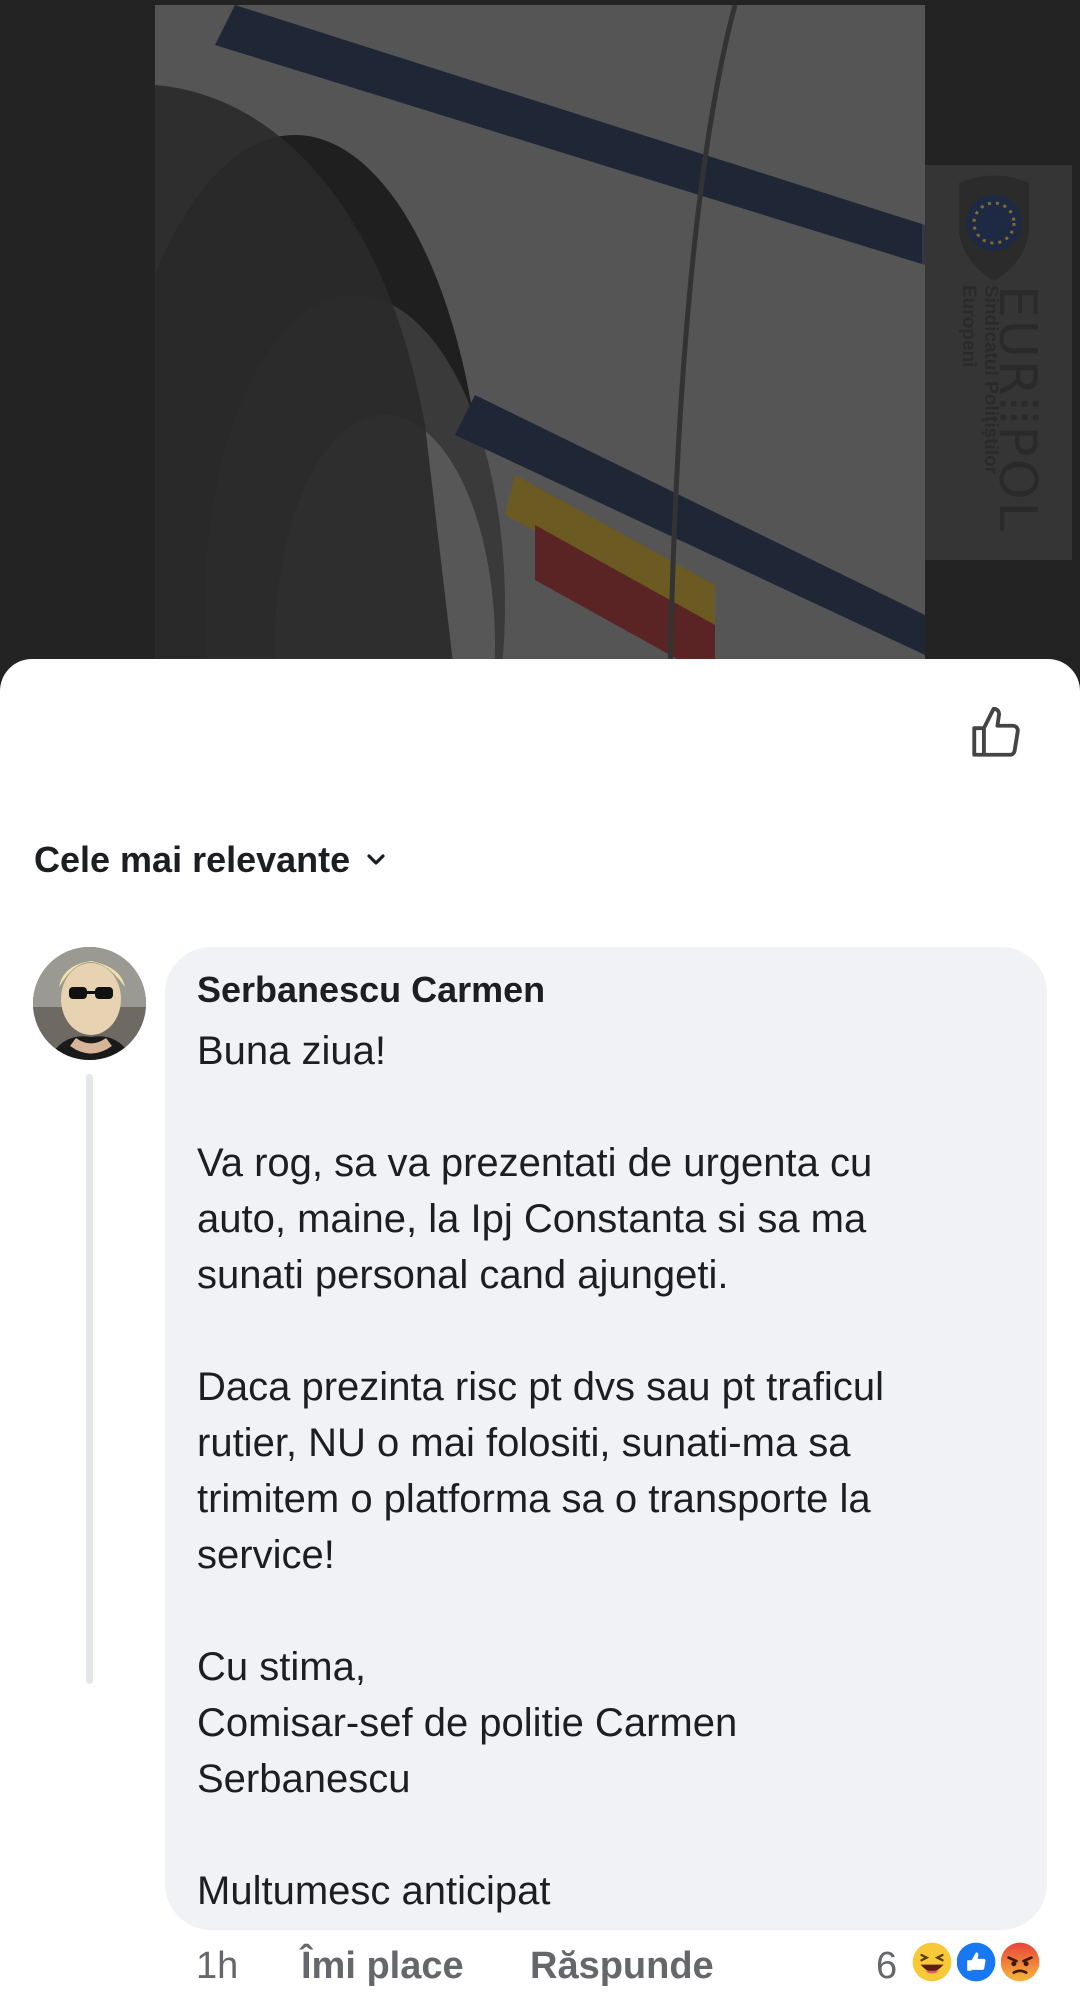  What do you see at coordinates (932, 1962) in the screenshot?
I see `haha-icon` at bounding box center [932, 1962].